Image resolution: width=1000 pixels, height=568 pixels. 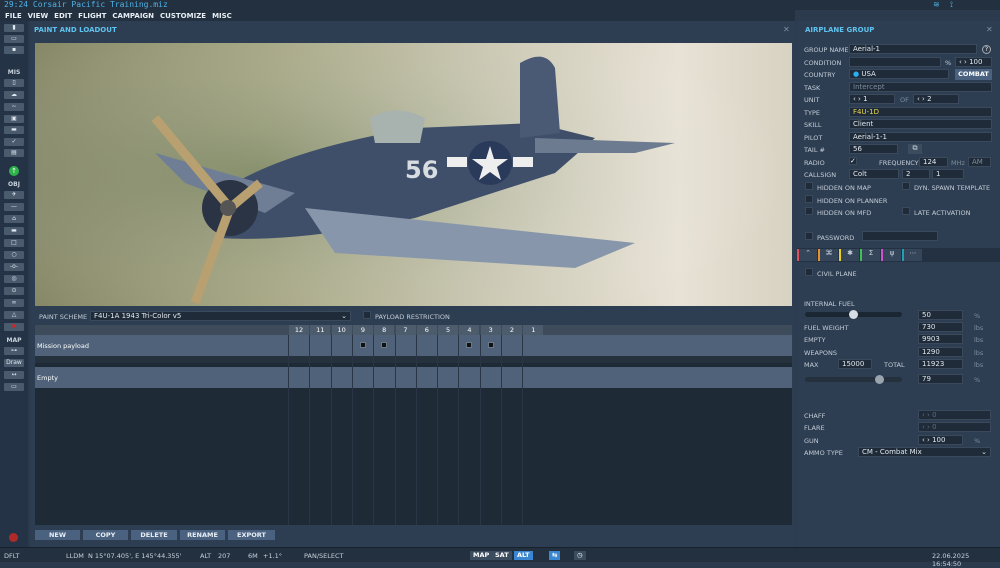 What do you see at coordinates (915, 149) in the screenshot?
I see `copy-icon: ⧉` at bounding box center [915, 149].